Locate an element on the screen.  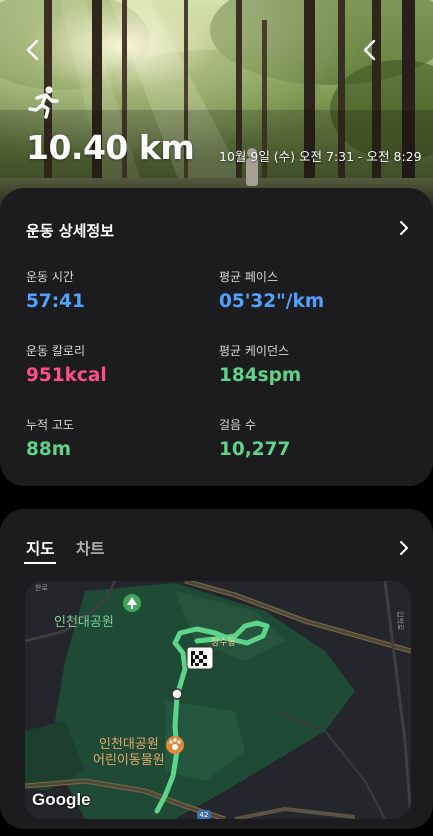
share-icon is located at coordinates (370, 50).